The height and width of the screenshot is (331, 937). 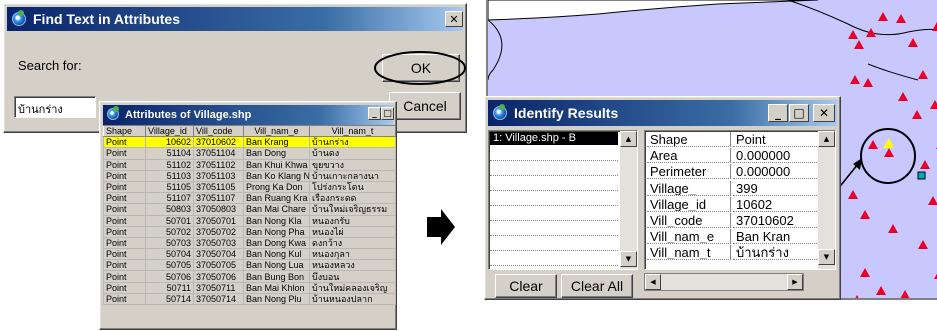 What do you see at coordinates (653, 282) in the screenshot?
I see `scroll-left-icon: ◀` at bounding box center [653, 282].